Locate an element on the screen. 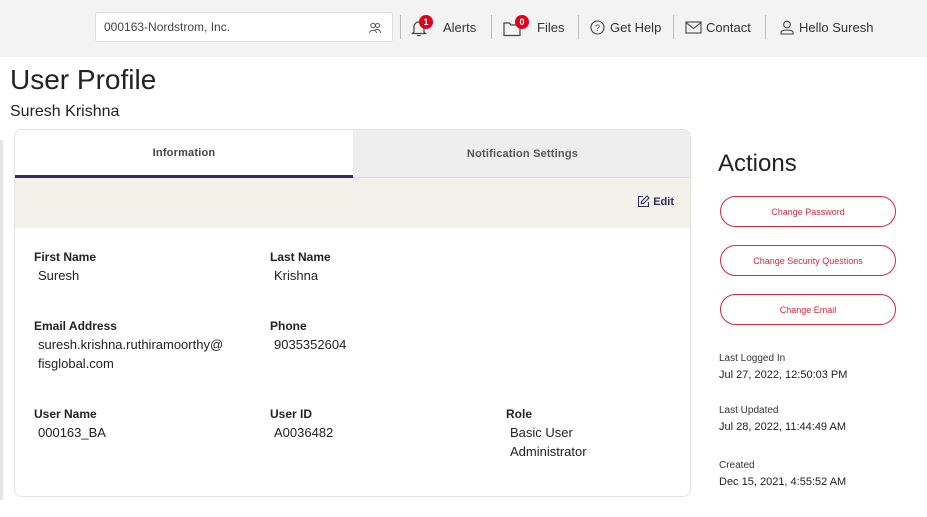  mail-icon is located at coordinates (693, 27).